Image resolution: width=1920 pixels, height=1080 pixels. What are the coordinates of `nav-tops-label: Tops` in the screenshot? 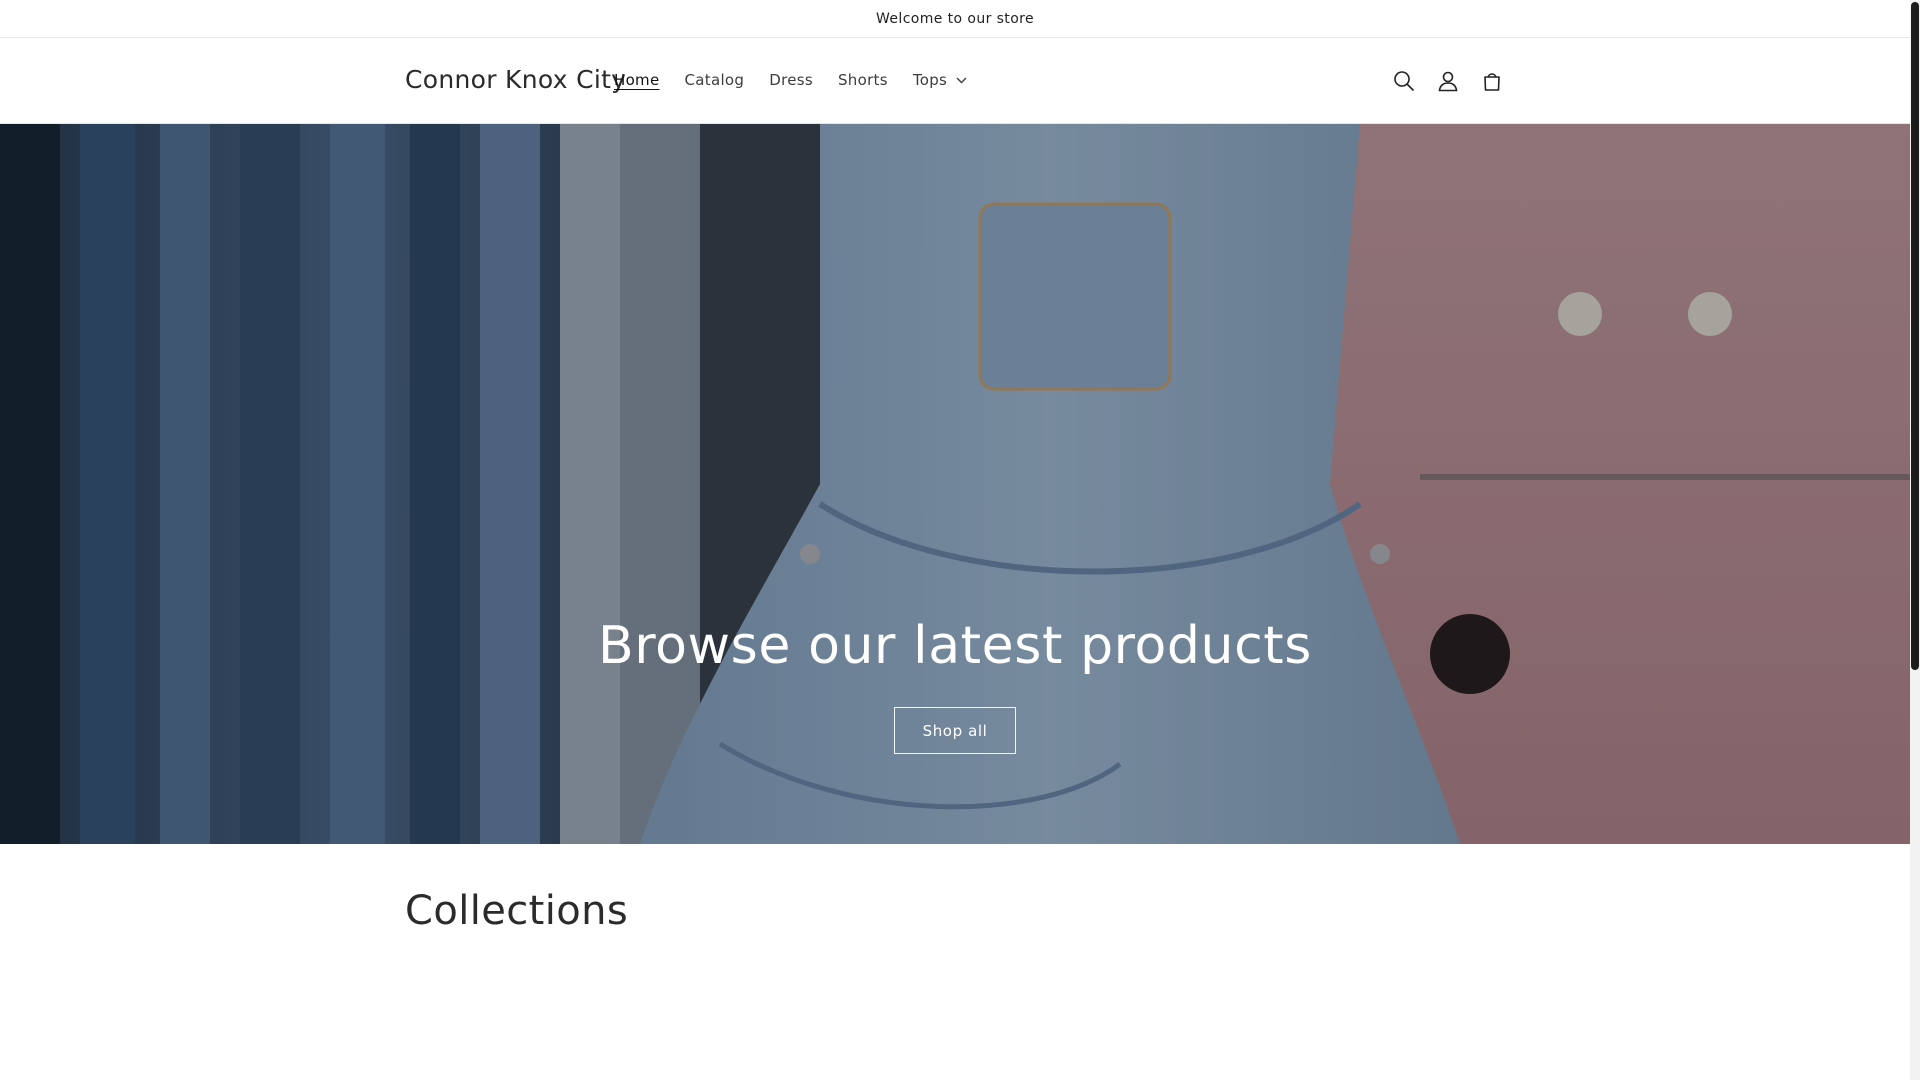 It's located at (930, 80).